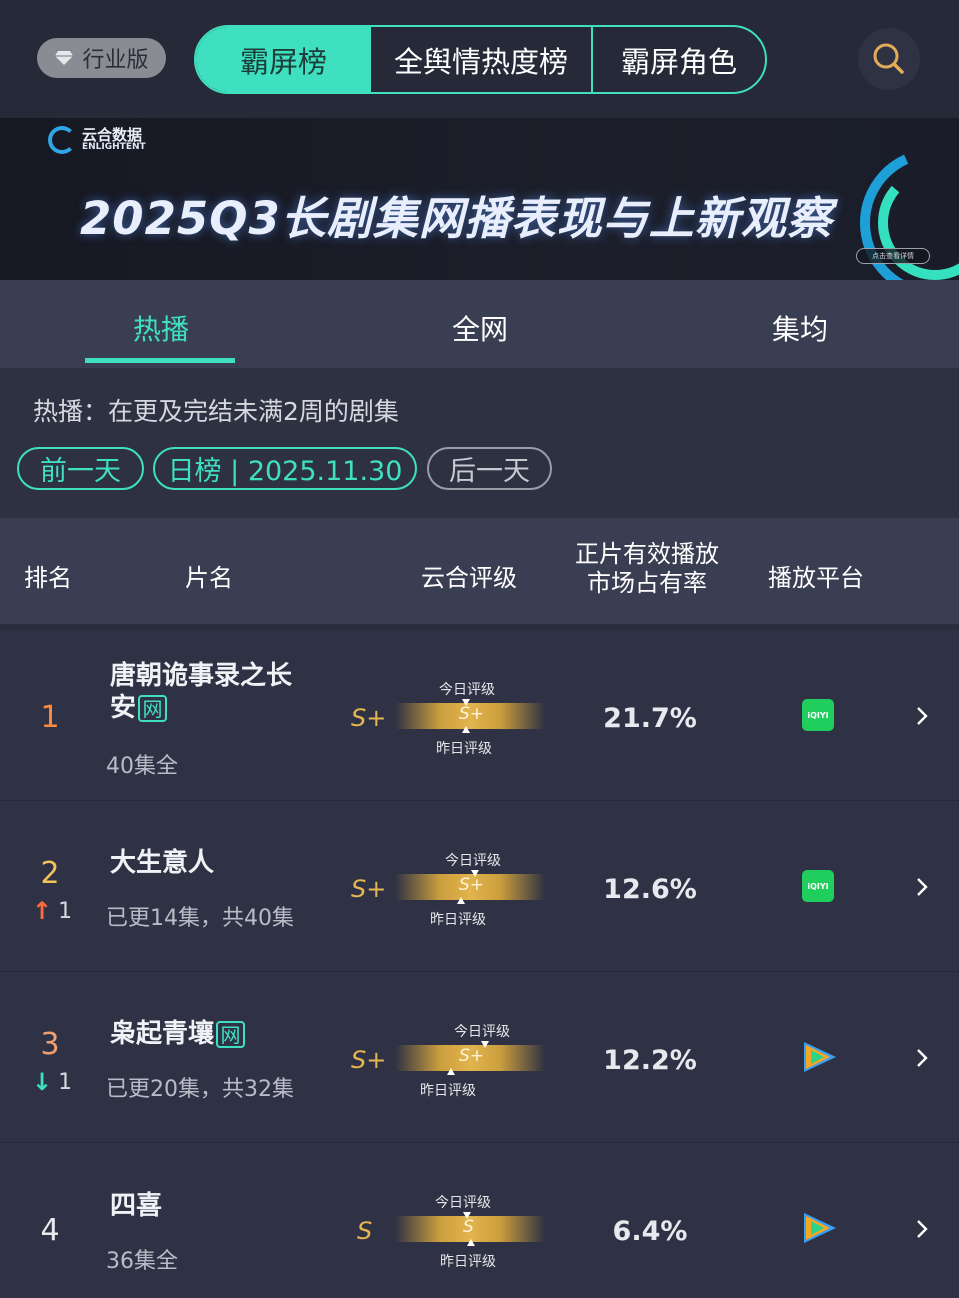  I want to click on diamond-icon, so click(64, 58).